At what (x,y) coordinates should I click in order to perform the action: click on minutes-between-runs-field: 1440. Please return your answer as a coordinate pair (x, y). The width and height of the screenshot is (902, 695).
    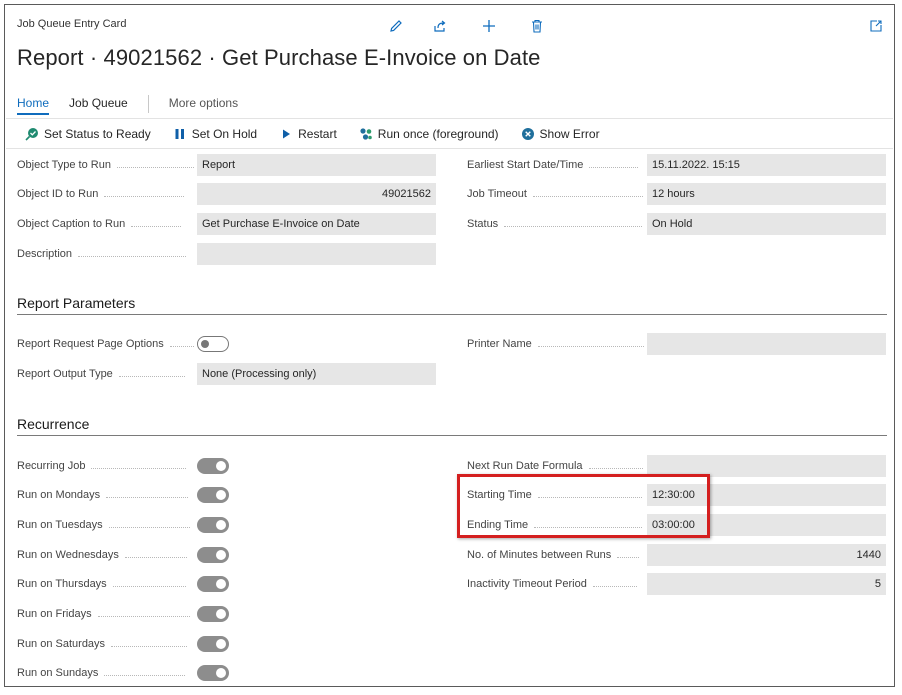
    Looking at the image, I should click on (766, 555).